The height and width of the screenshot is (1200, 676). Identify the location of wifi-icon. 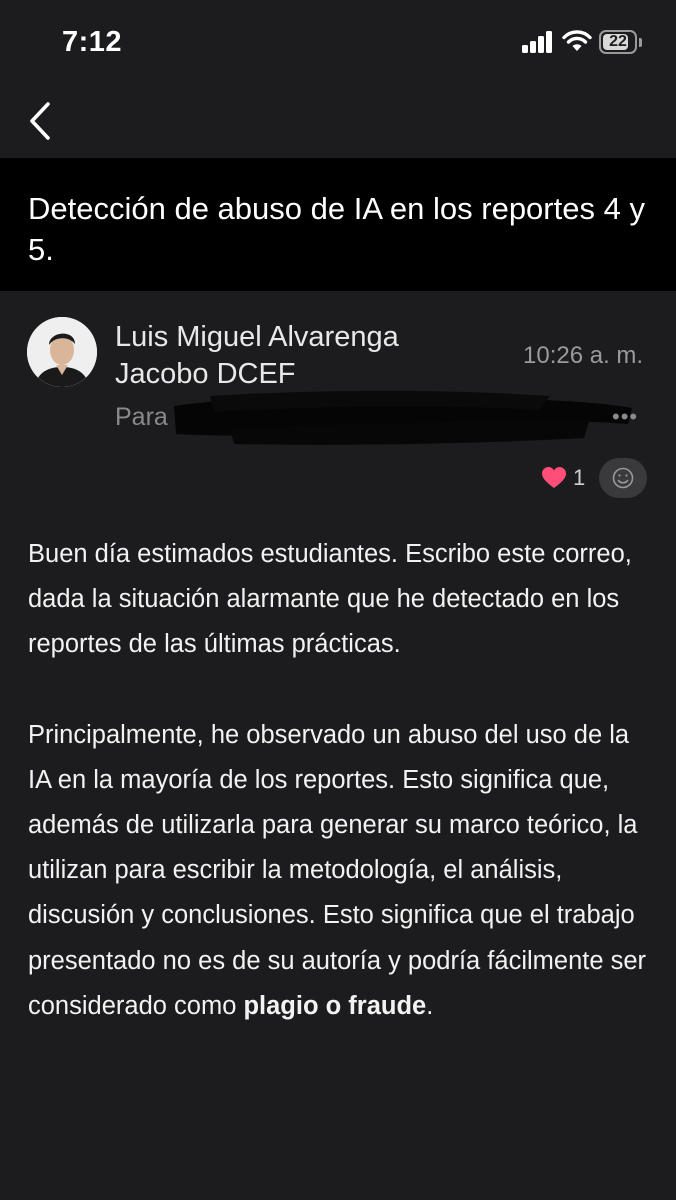
(577, 40).